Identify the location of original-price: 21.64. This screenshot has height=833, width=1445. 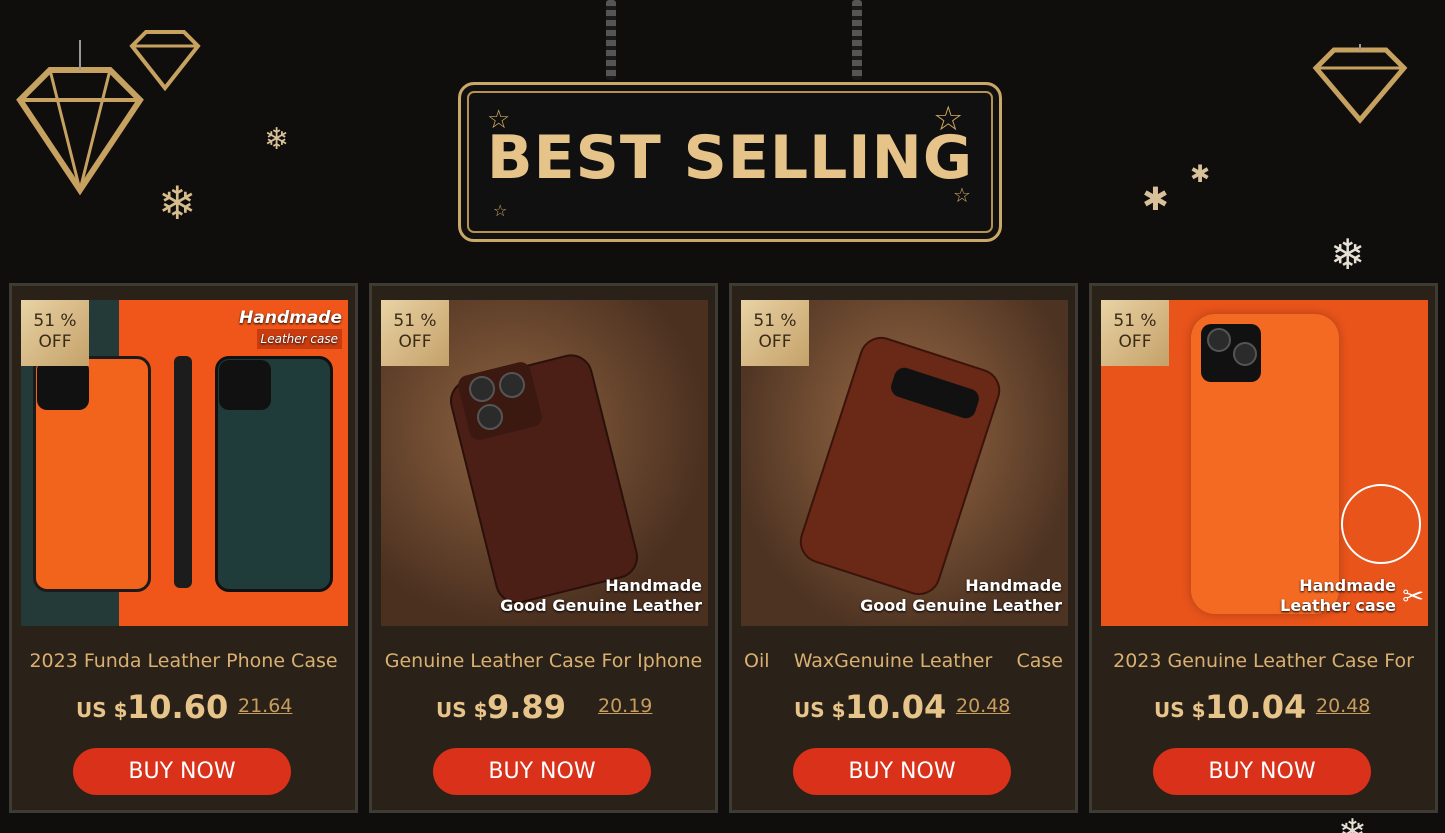
(265, 706).